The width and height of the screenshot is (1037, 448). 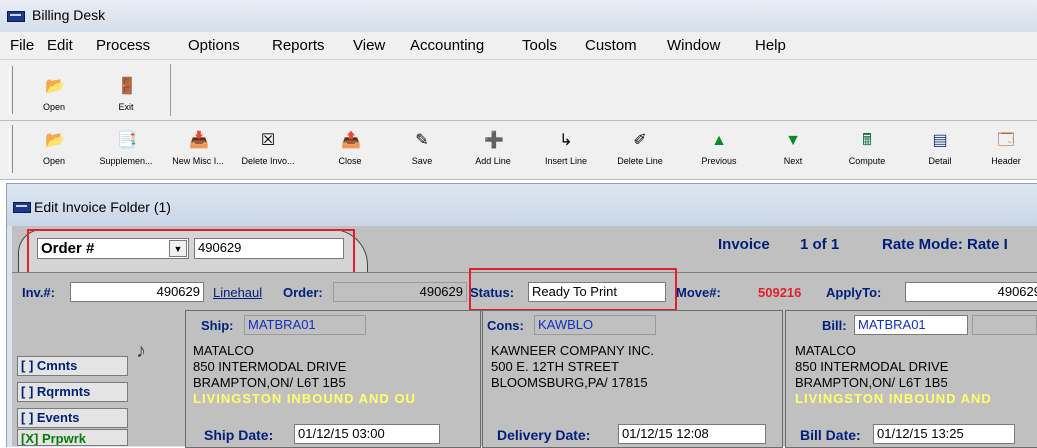 What do you see at coordinates (573, 289) in the screenshot?
I see `highlight-status` at bounding box center [573, 289].